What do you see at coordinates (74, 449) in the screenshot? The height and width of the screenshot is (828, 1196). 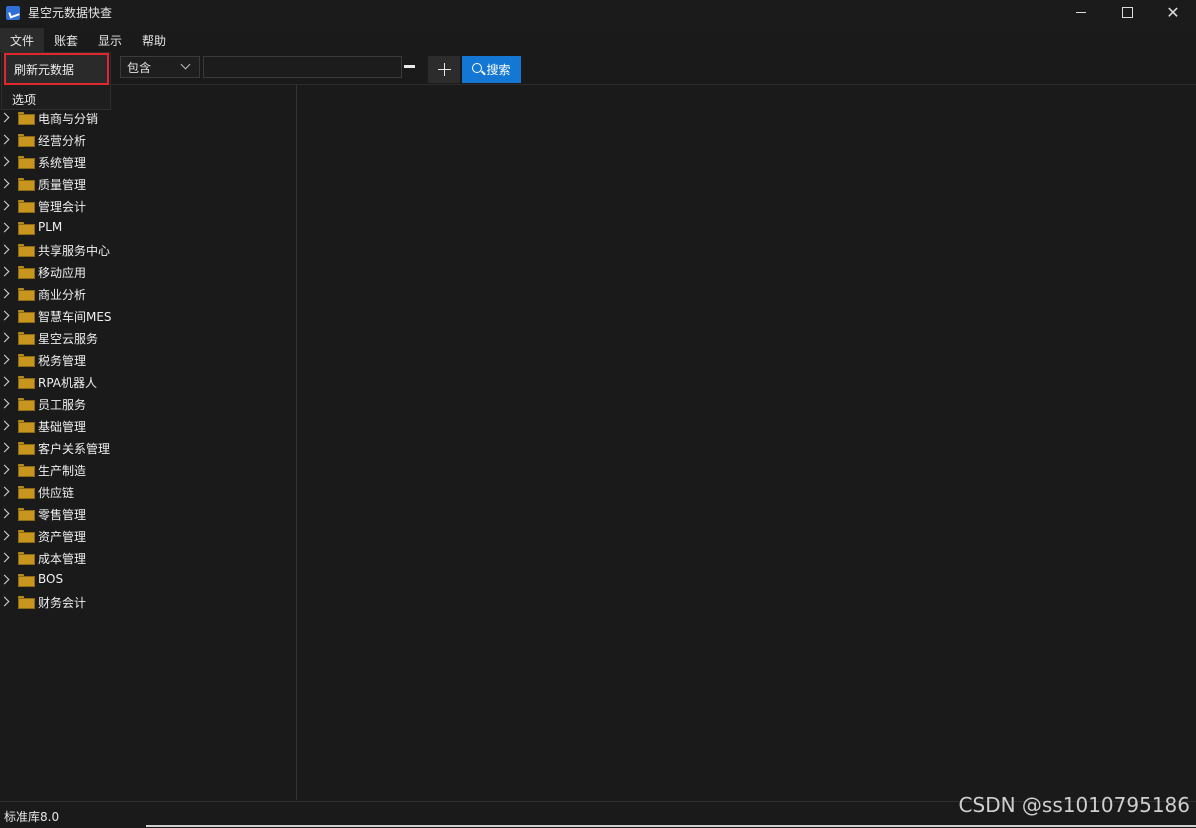 I see `tree-node-label: 客户关系管理` at bounding box center [74, 449].